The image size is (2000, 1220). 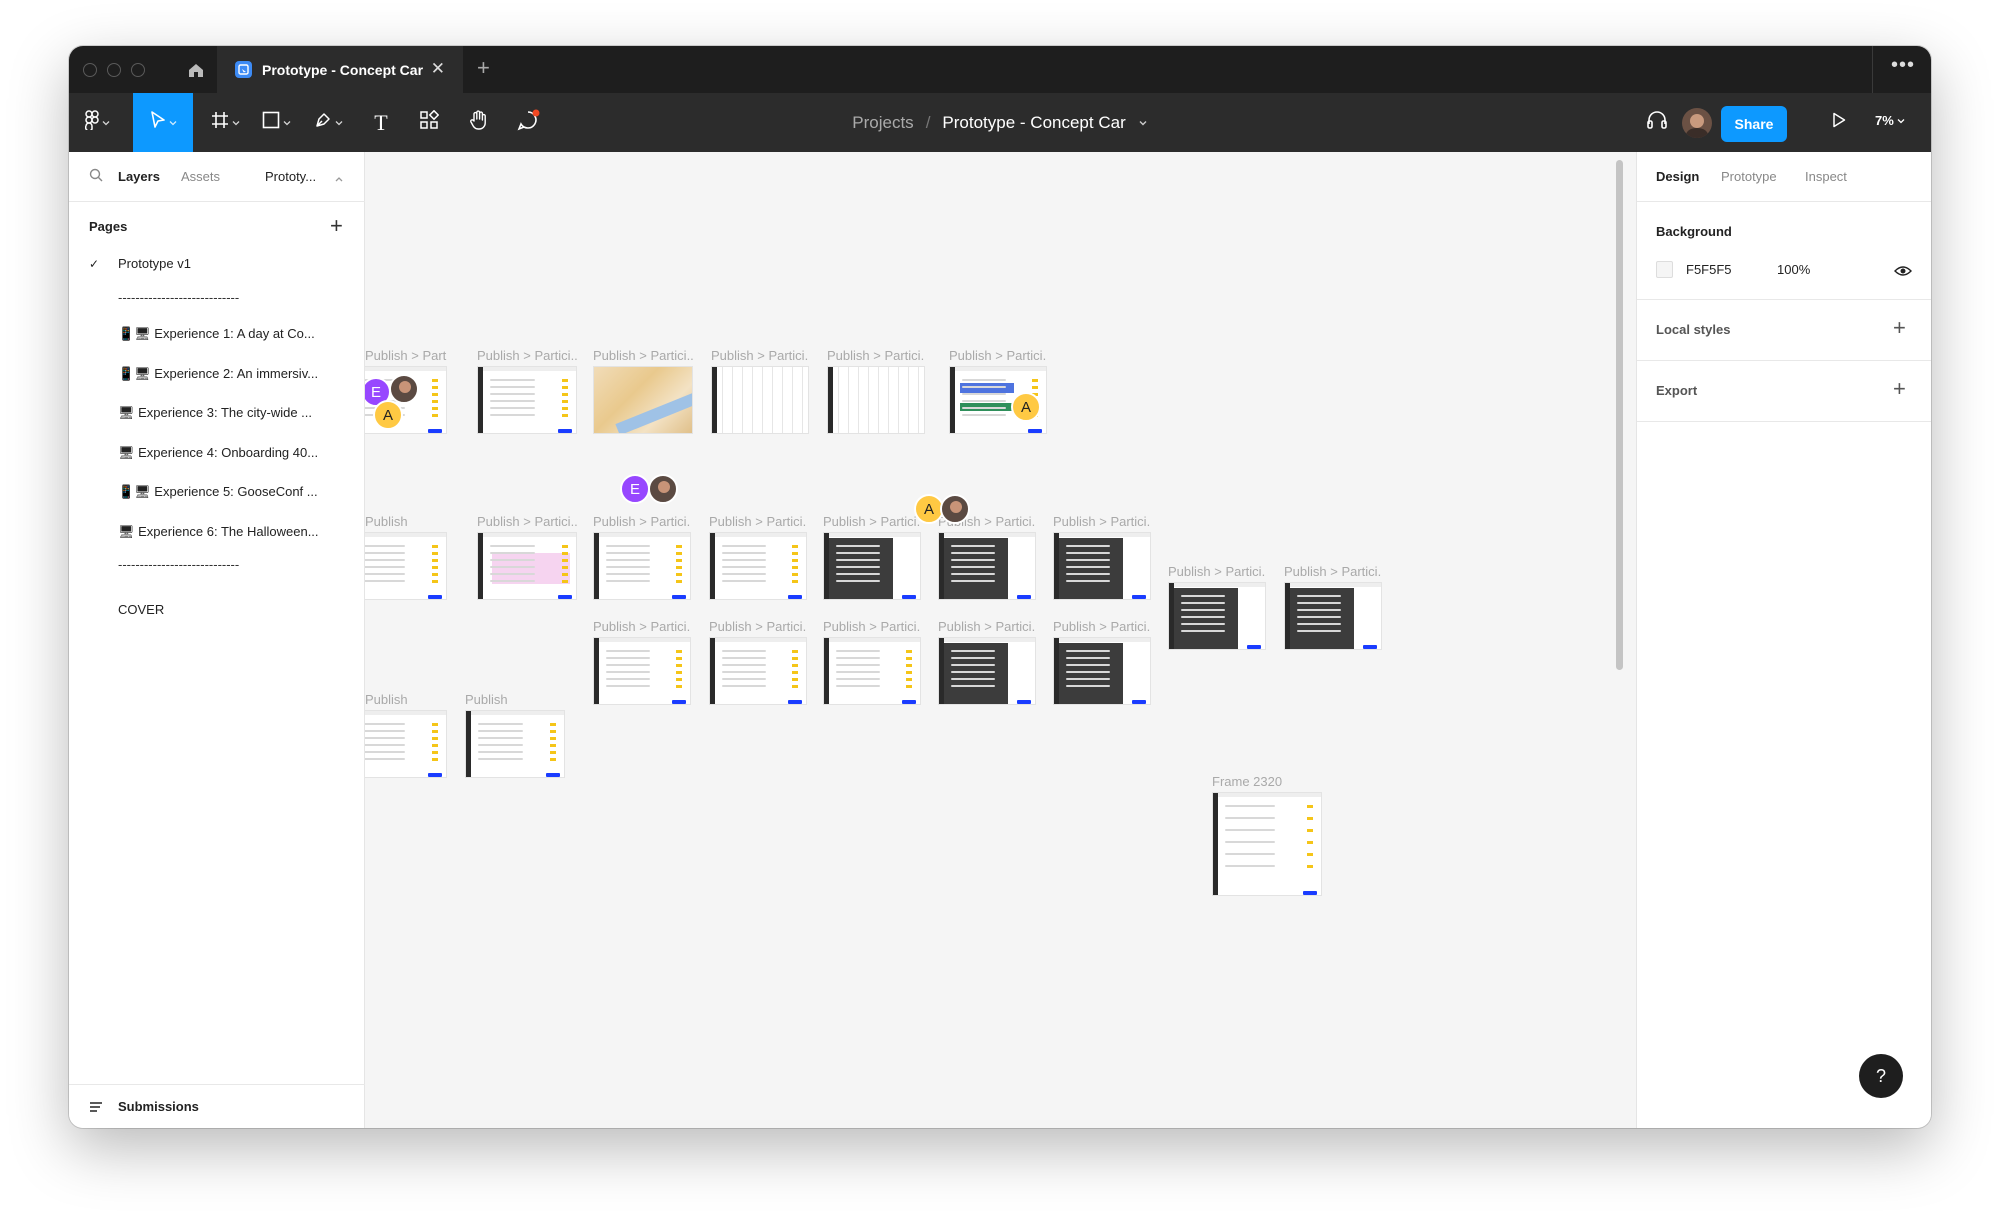 What do you see at coordinates (1839, 122) in the screenshot?
I see `present-button` at bounding box center [1839, 122].